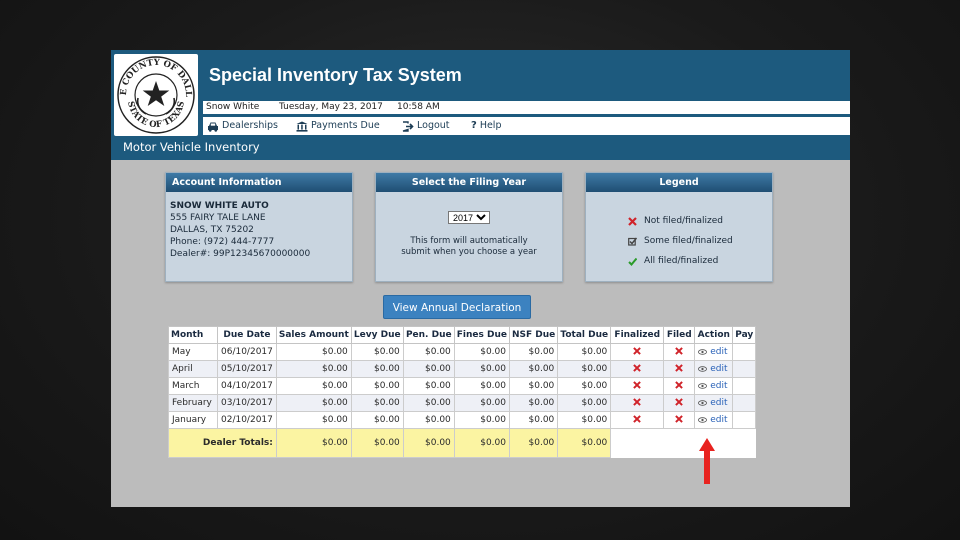  What do you see at coordinates (680, 241) in the screenshot?
I see `legend-item-some-filed: Some filed/finalized` at bounding box center [680, 241].